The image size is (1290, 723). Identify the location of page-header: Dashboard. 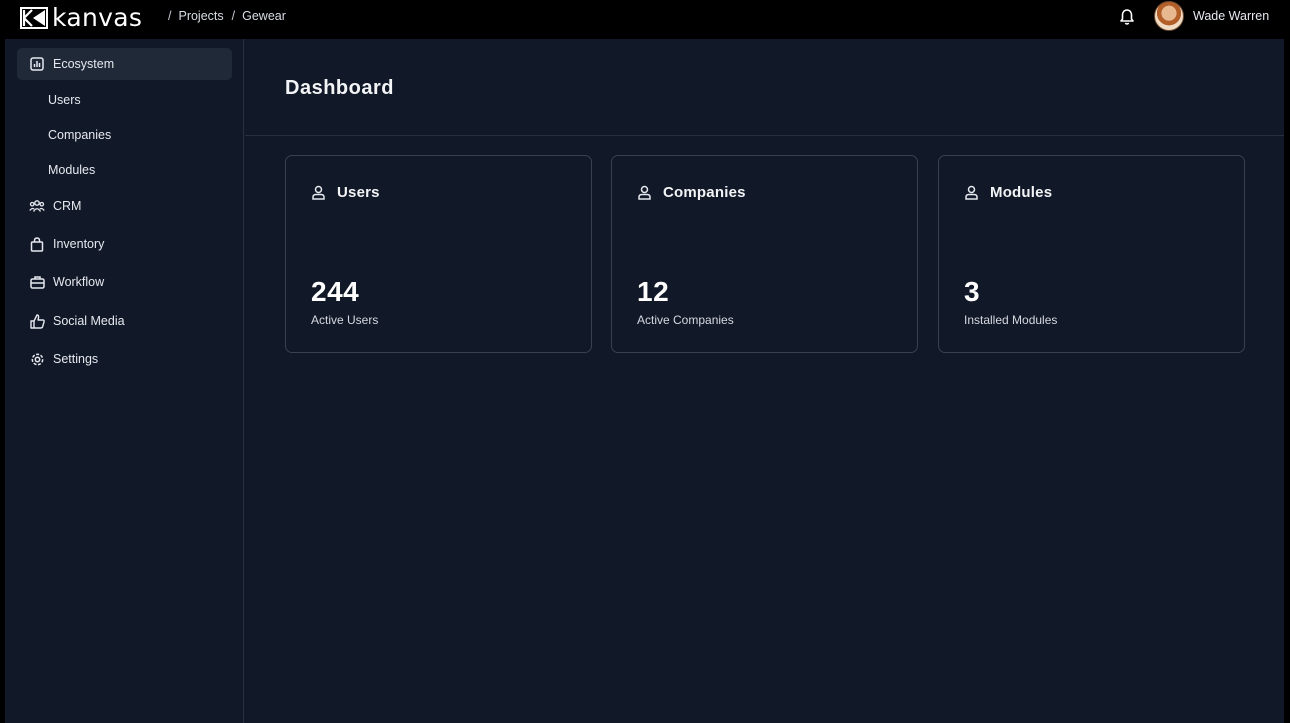
(764, 87).